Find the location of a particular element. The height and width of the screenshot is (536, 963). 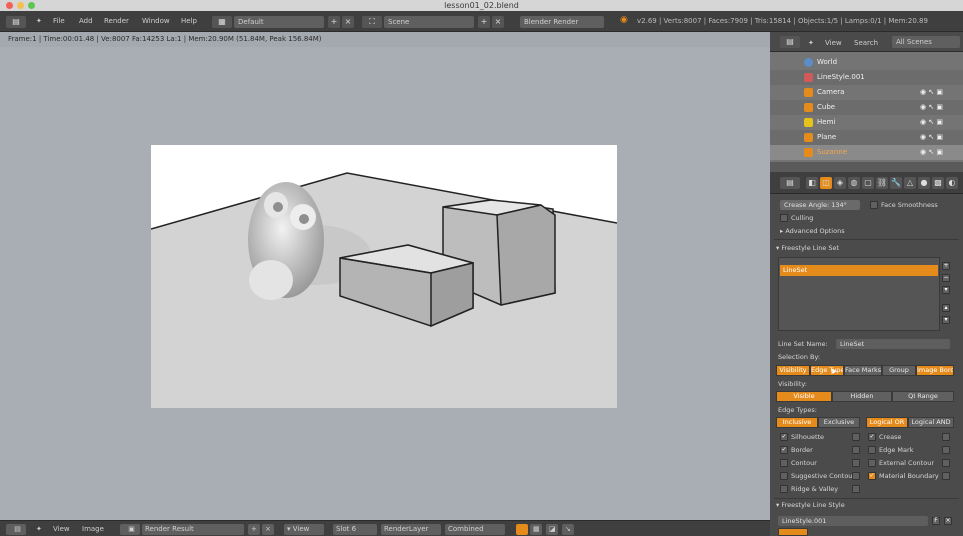

suggestive-exclude-toggle is located at coordinates (856, 476).